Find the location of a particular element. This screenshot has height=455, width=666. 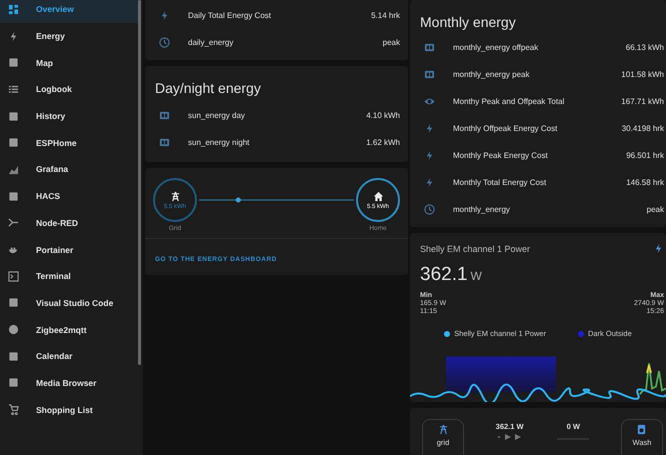

sidebar-item: Terminal is located at coordinates (69, 276).